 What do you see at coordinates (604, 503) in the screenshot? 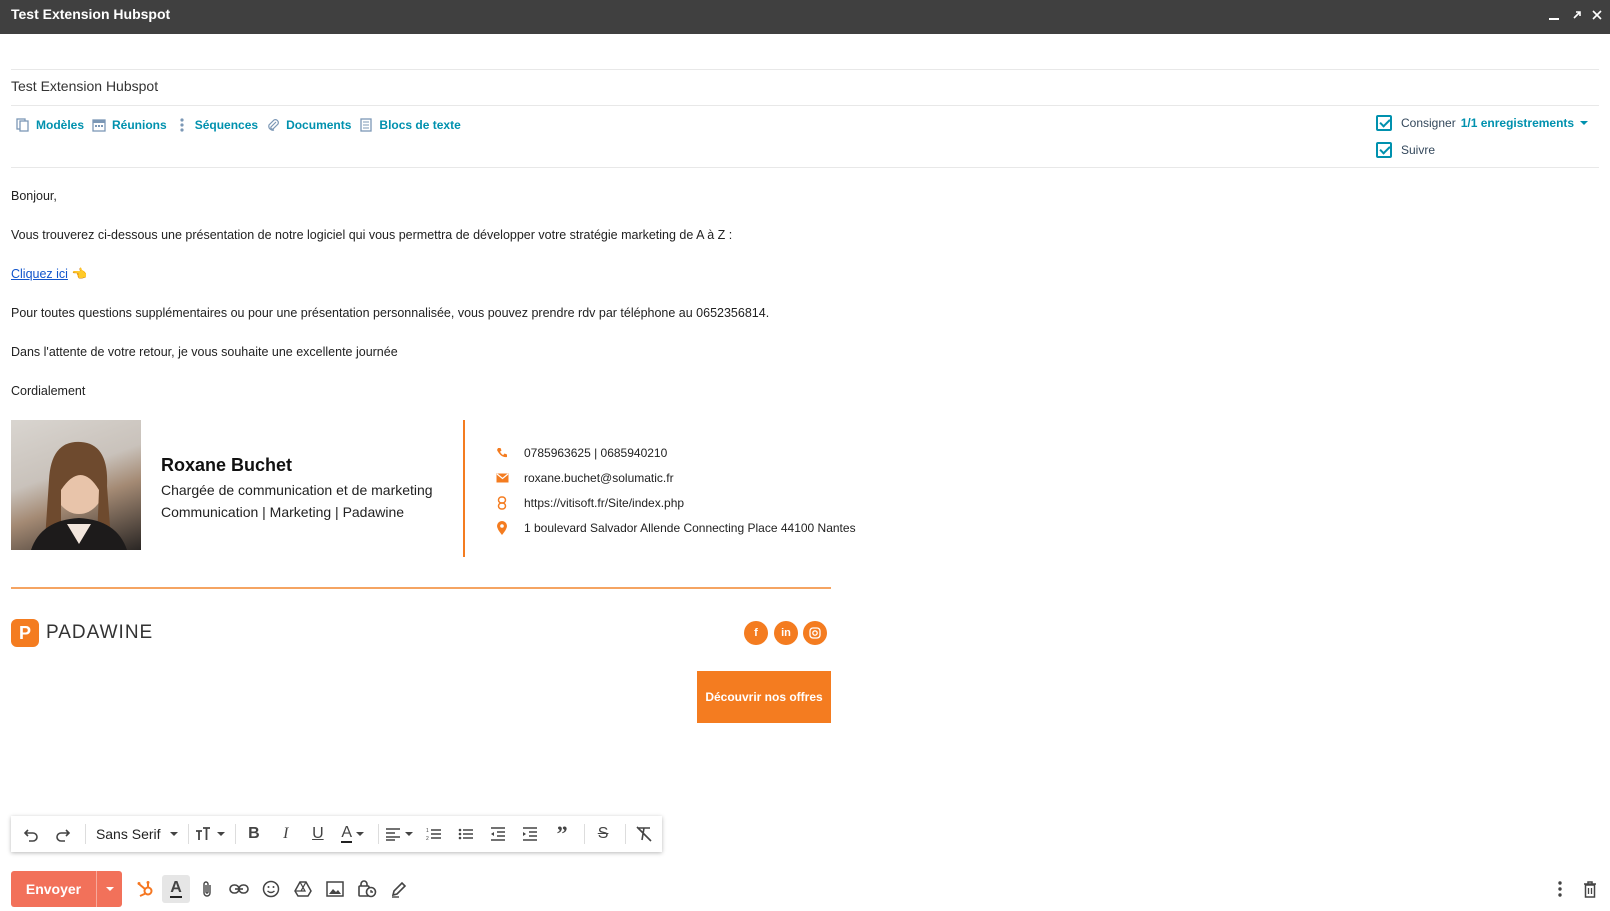
I see `website-text: https://vitisoft.fr/Site/index.php` at bounding box center [604, 503].